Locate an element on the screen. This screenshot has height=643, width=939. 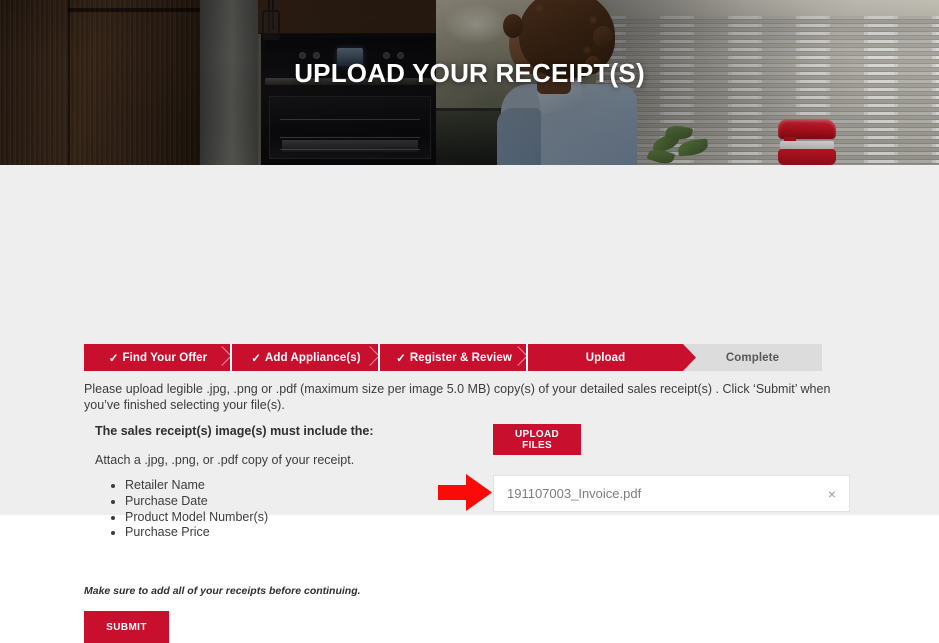
arrow-head is located at coordinates (479, 492).